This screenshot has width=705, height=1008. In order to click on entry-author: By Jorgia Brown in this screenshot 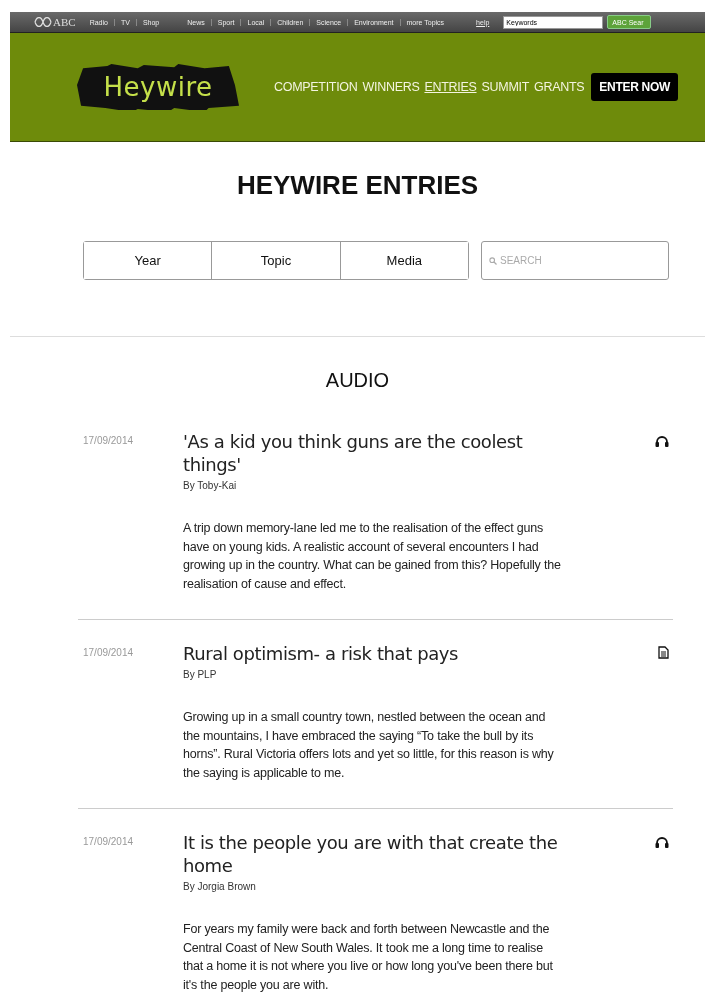, I will do `click(219, 886)`.